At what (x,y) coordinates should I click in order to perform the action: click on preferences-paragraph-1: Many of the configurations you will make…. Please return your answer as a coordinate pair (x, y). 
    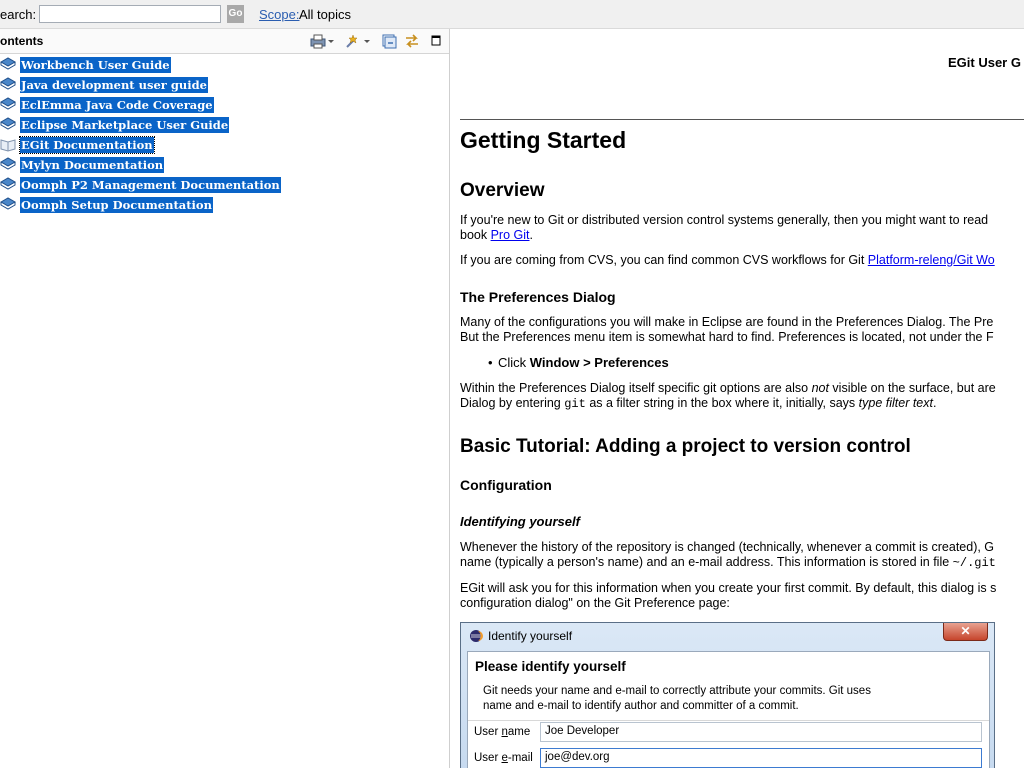
    Looking at the image, I should click on (727, 329).